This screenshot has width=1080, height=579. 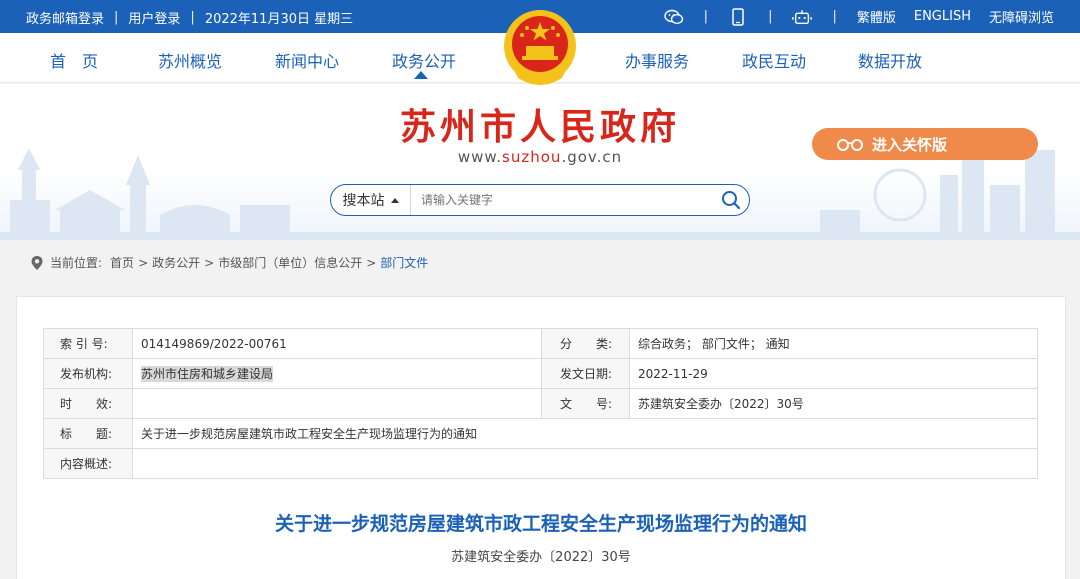 What do you see at coordinates (337, 403) in the screenshot?
I see `validity-value` at bounding box center [337, 403].